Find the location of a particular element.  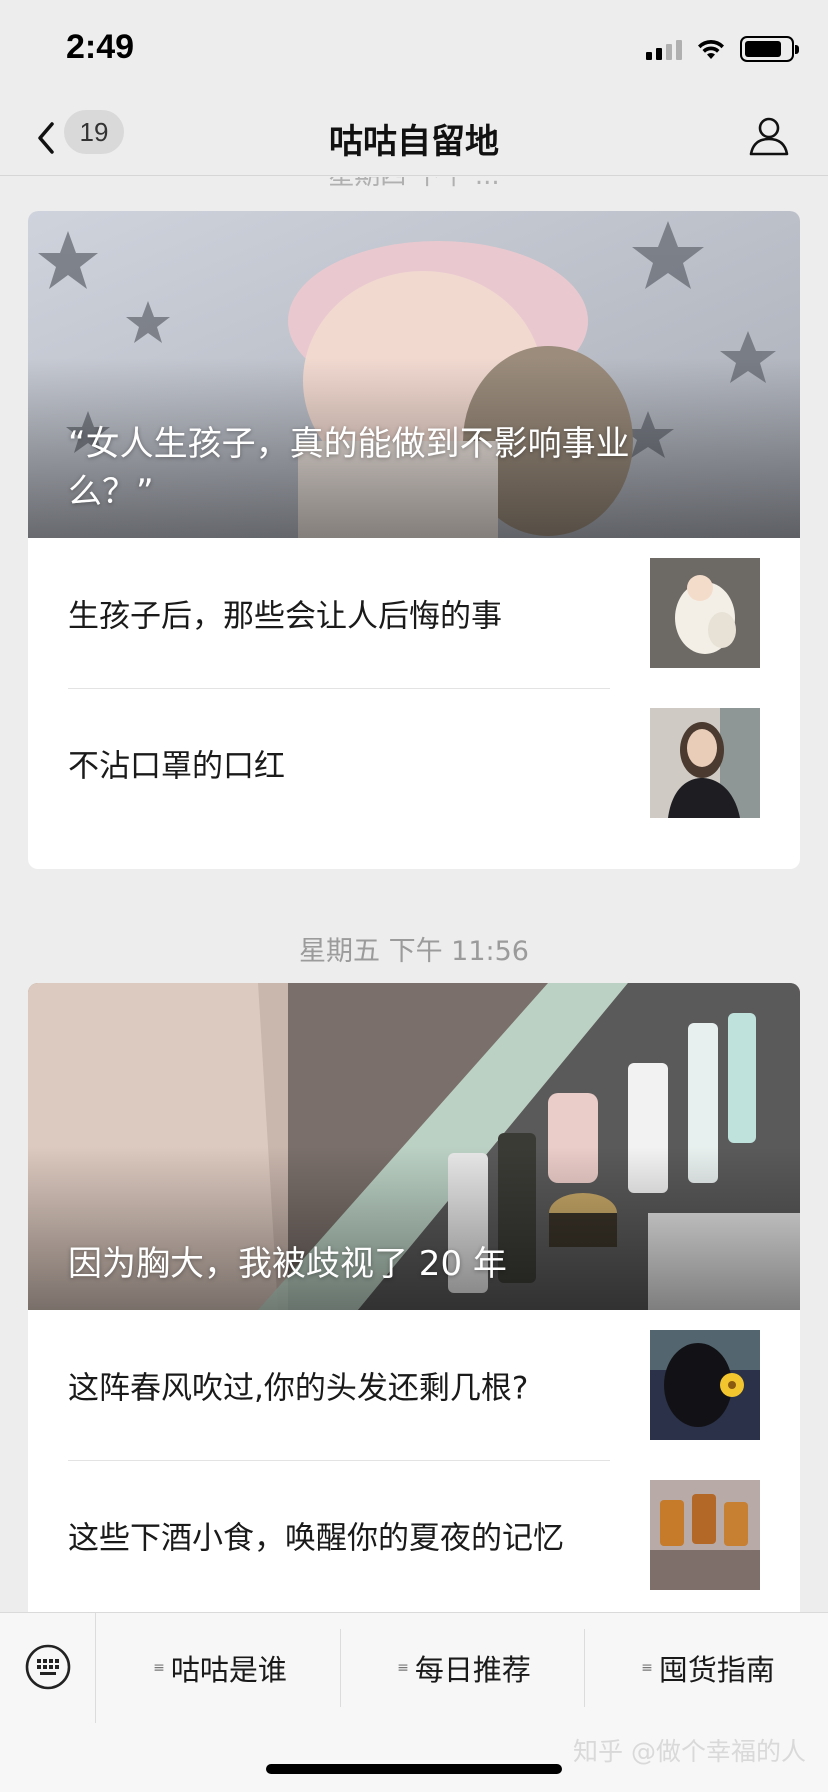

wifi-icon is located at coordinates (711, 49).